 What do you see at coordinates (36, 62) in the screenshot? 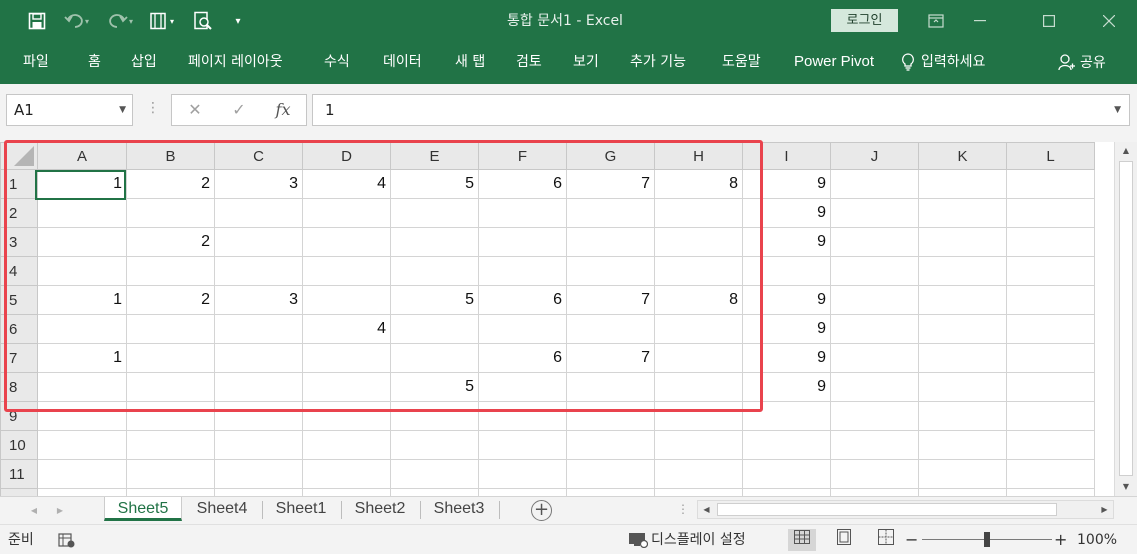
I see `tab-file: 파일` at bounding box center [36, 62].